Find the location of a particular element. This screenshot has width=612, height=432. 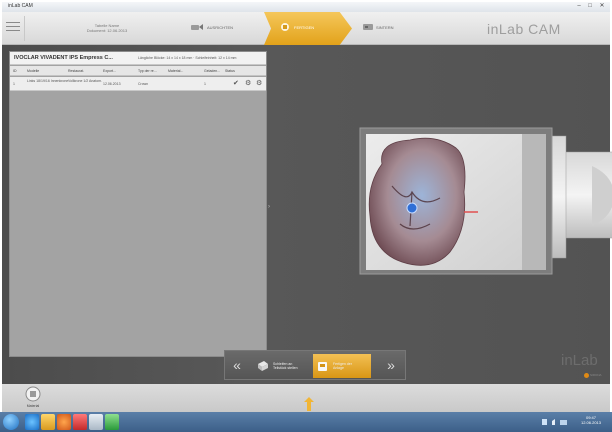

step-sintern: SINTERN is located at coordinates (400, 28).